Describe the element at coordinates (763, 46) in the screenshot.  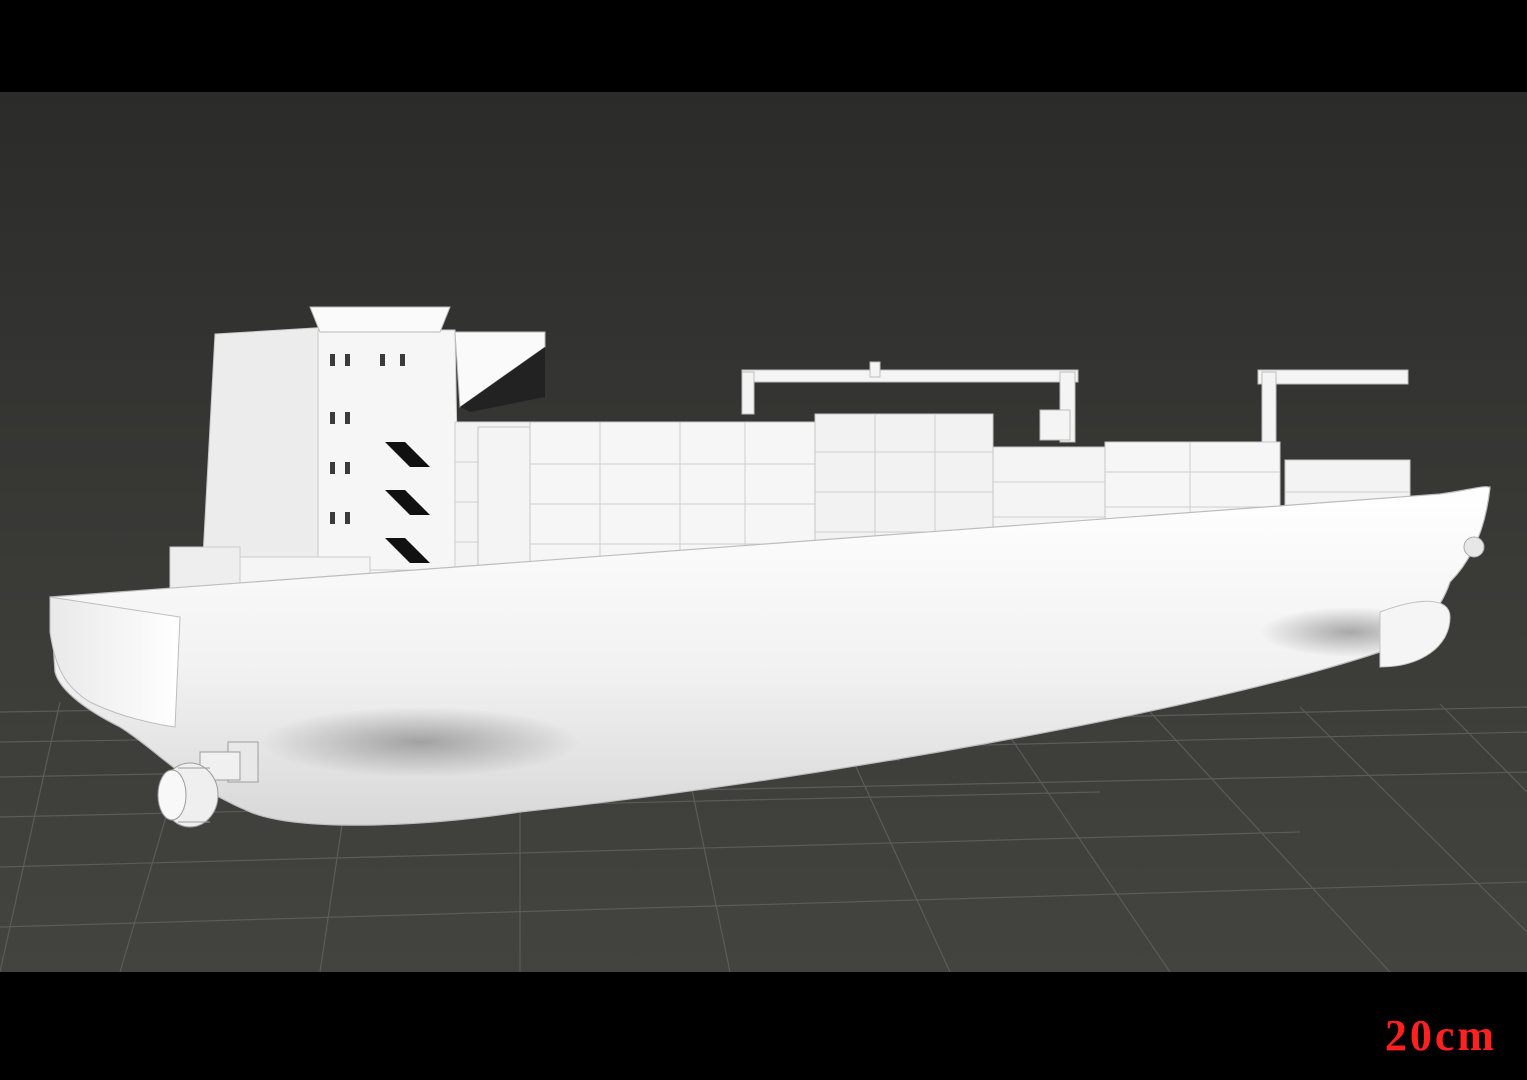
I see `top-letterbox-bar` at that location.